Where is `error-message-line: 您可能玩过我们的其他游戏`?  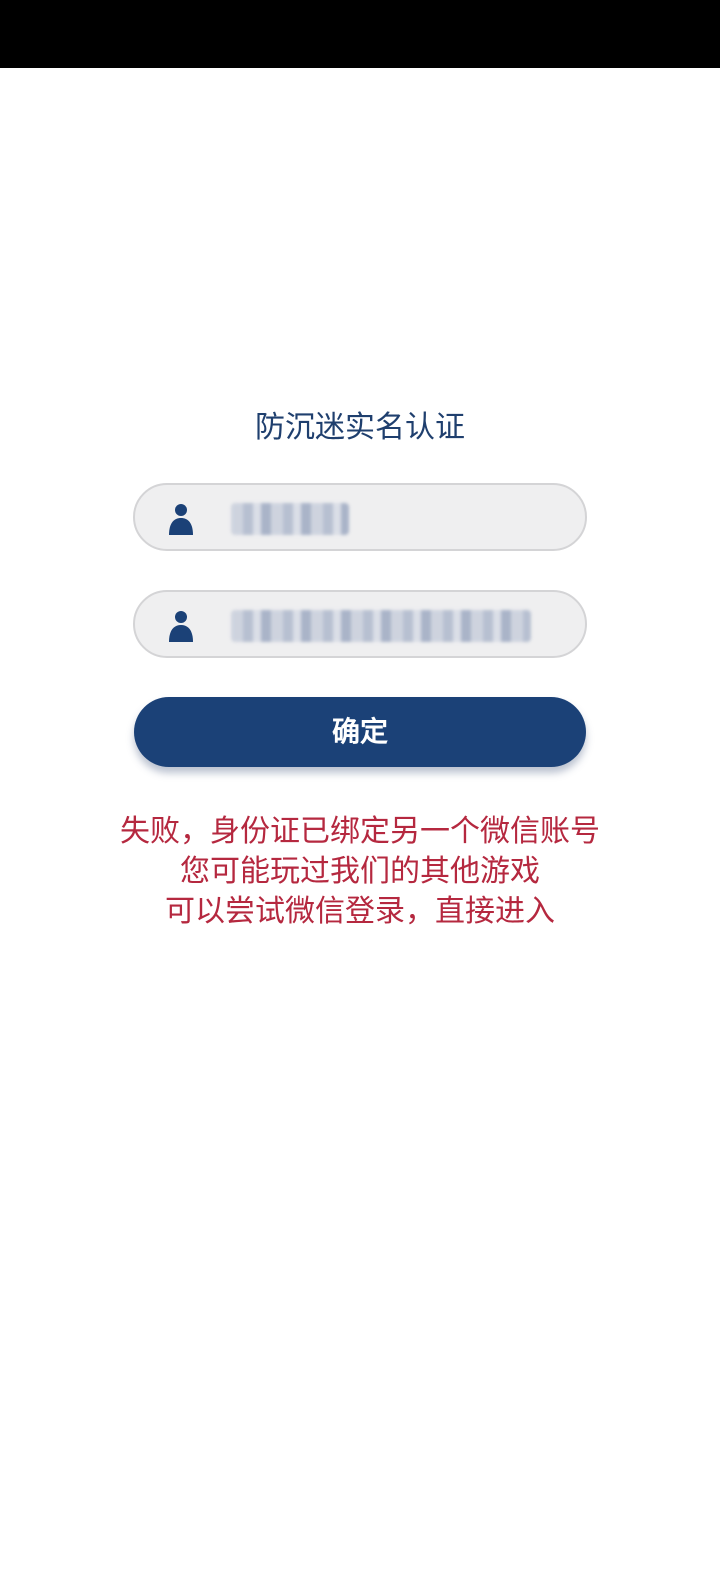
error-message-line: 您可能玩过我们的其他游戏 is located at coordinates (360, 871).